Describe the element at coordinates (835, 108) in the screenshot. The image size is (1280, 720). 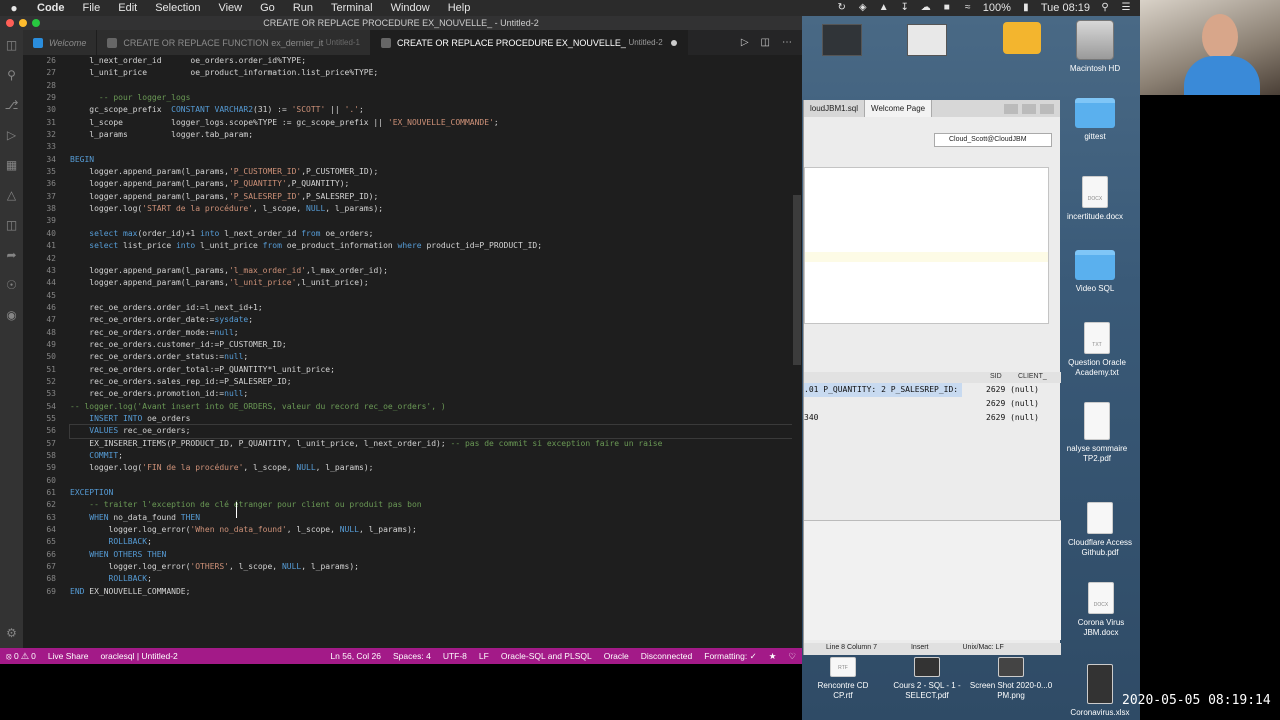
I see `sqldev-tab-worksheet: loudJBM1.sql` at that location.